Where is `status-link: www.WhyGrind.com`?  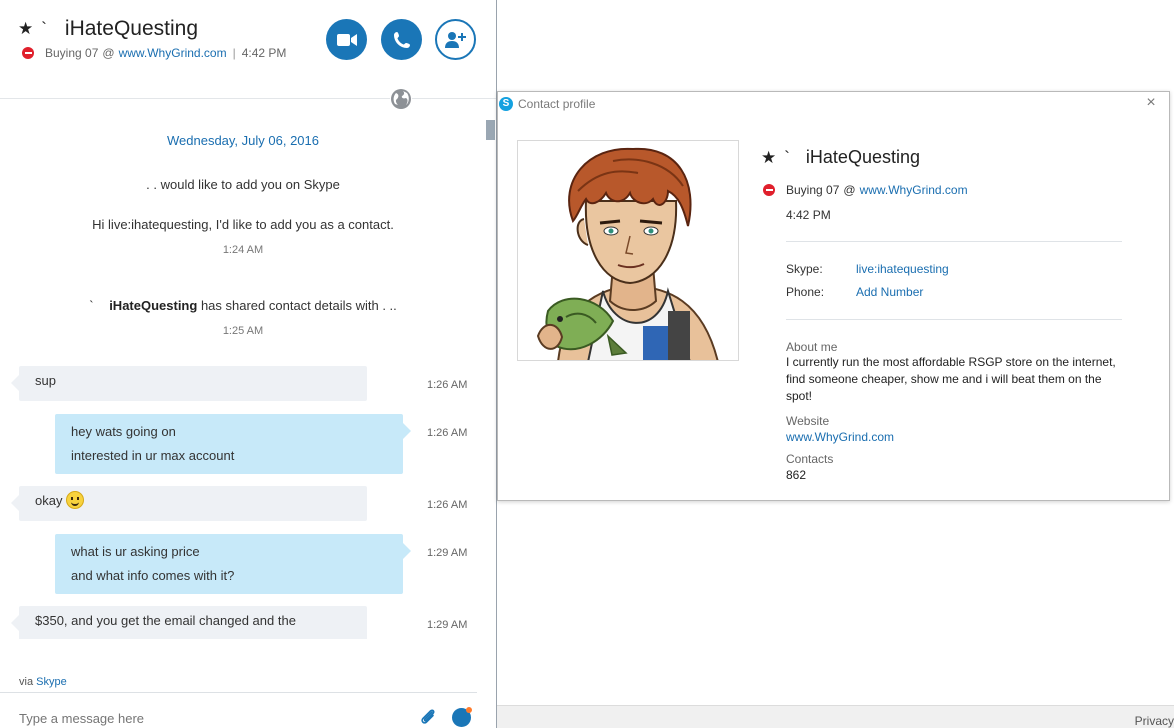
status-link: www.WhyGrind.com is located at coordinates (173, 53).